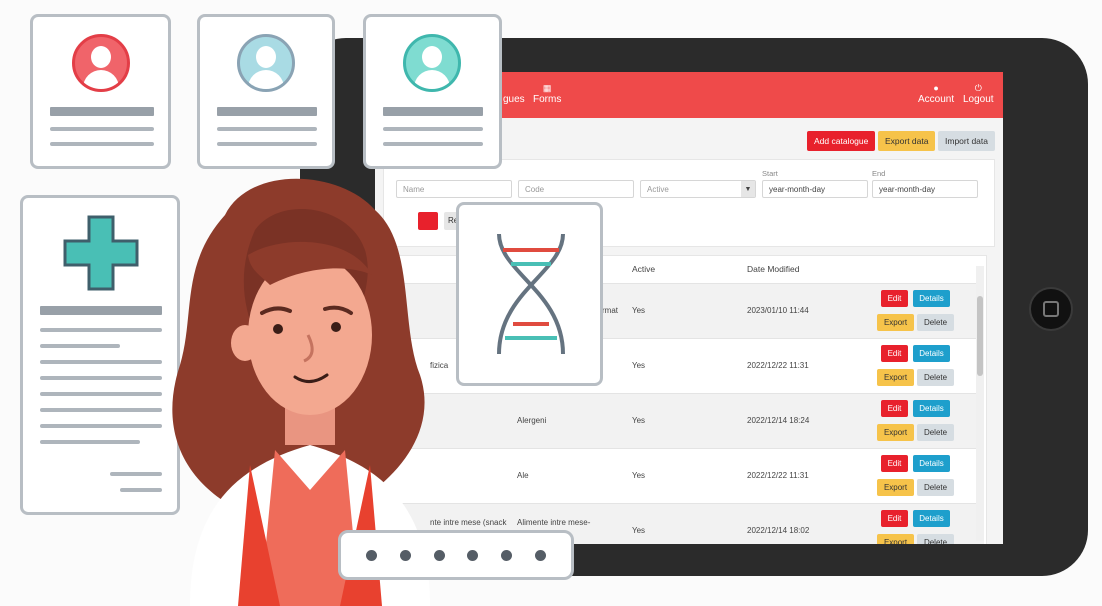  I want to click on dna-card, so click(529, 294).